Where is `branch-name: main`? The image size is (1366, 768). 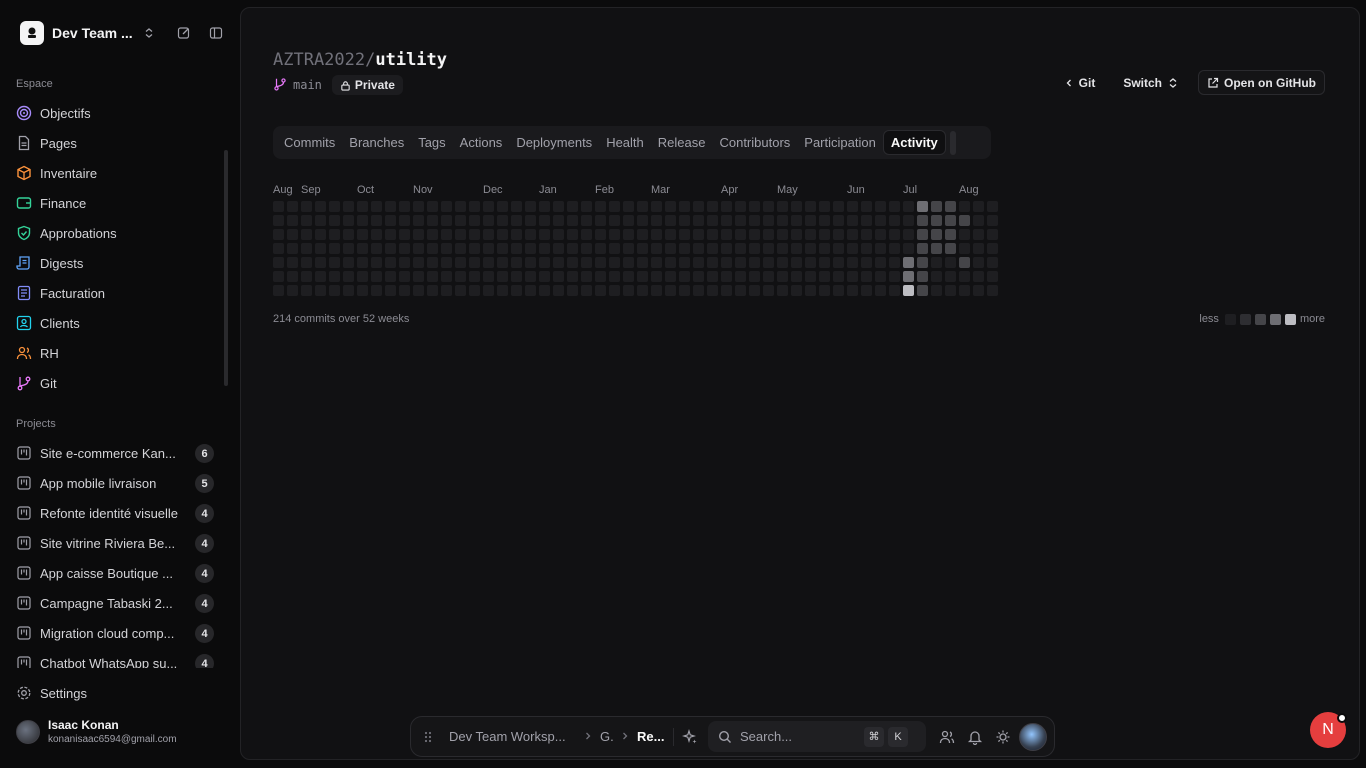
branch-name: main is located at coordinates (307, 85).